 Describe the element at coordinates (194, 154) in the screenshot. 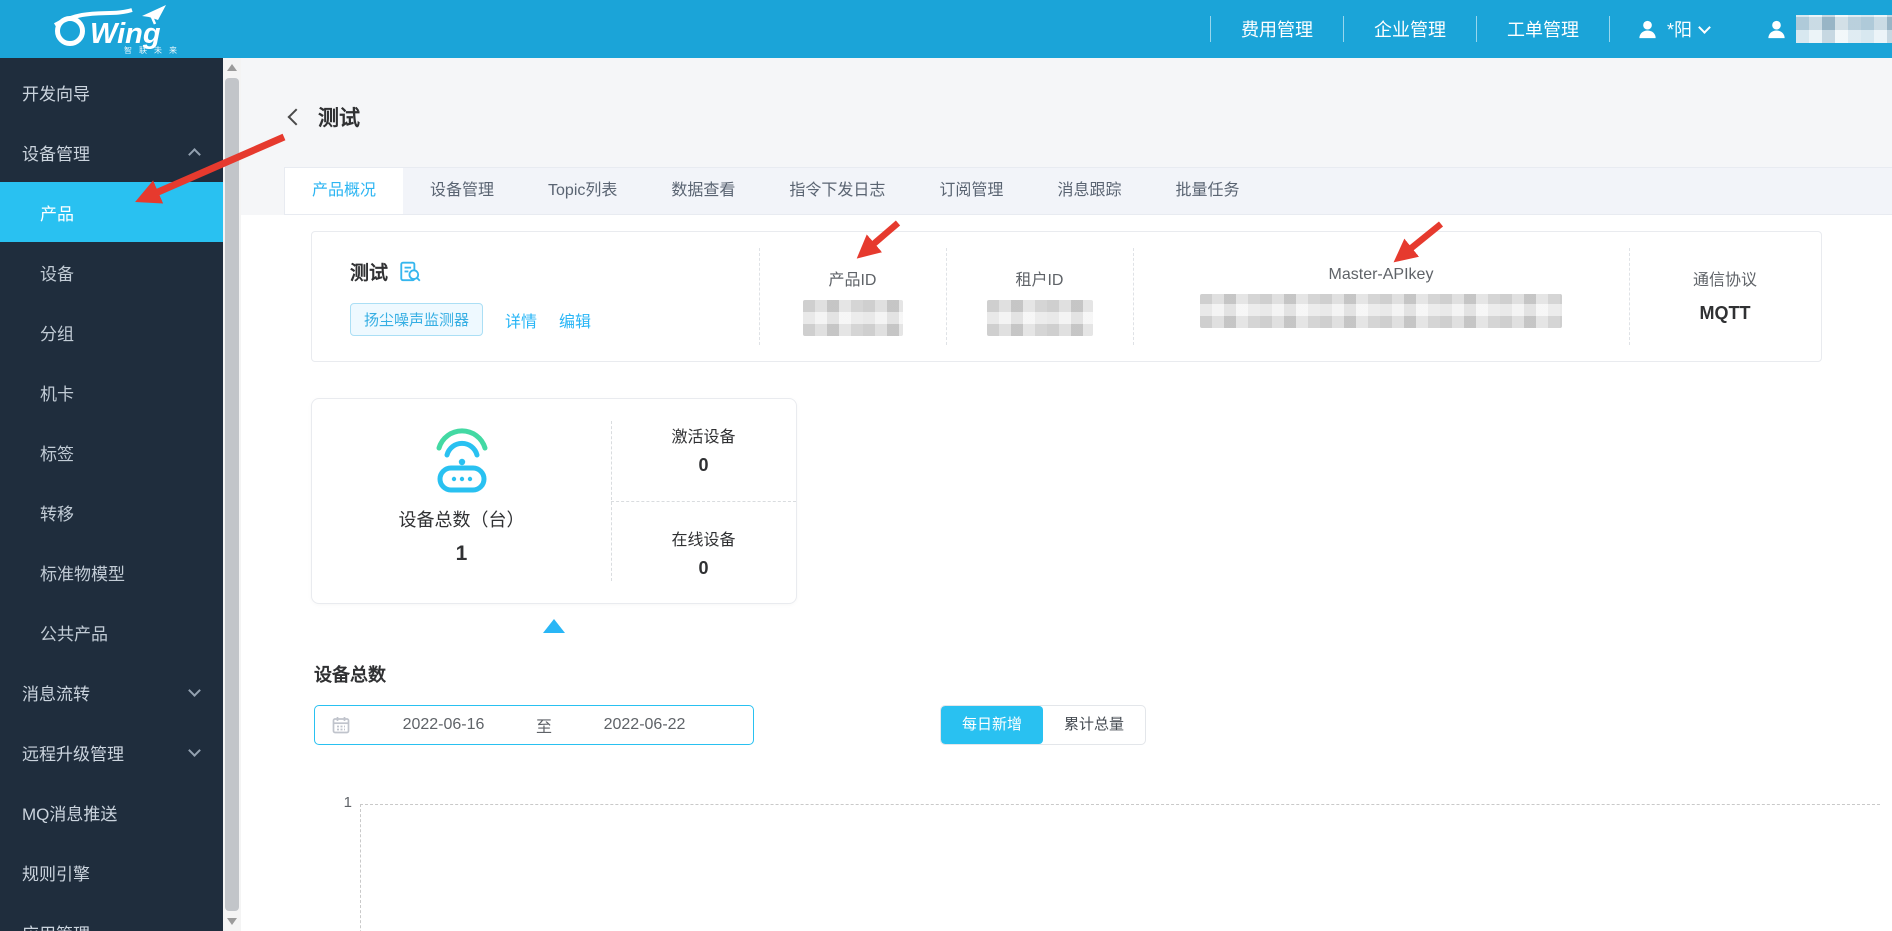

I see `chevron-up-icon` at that location.